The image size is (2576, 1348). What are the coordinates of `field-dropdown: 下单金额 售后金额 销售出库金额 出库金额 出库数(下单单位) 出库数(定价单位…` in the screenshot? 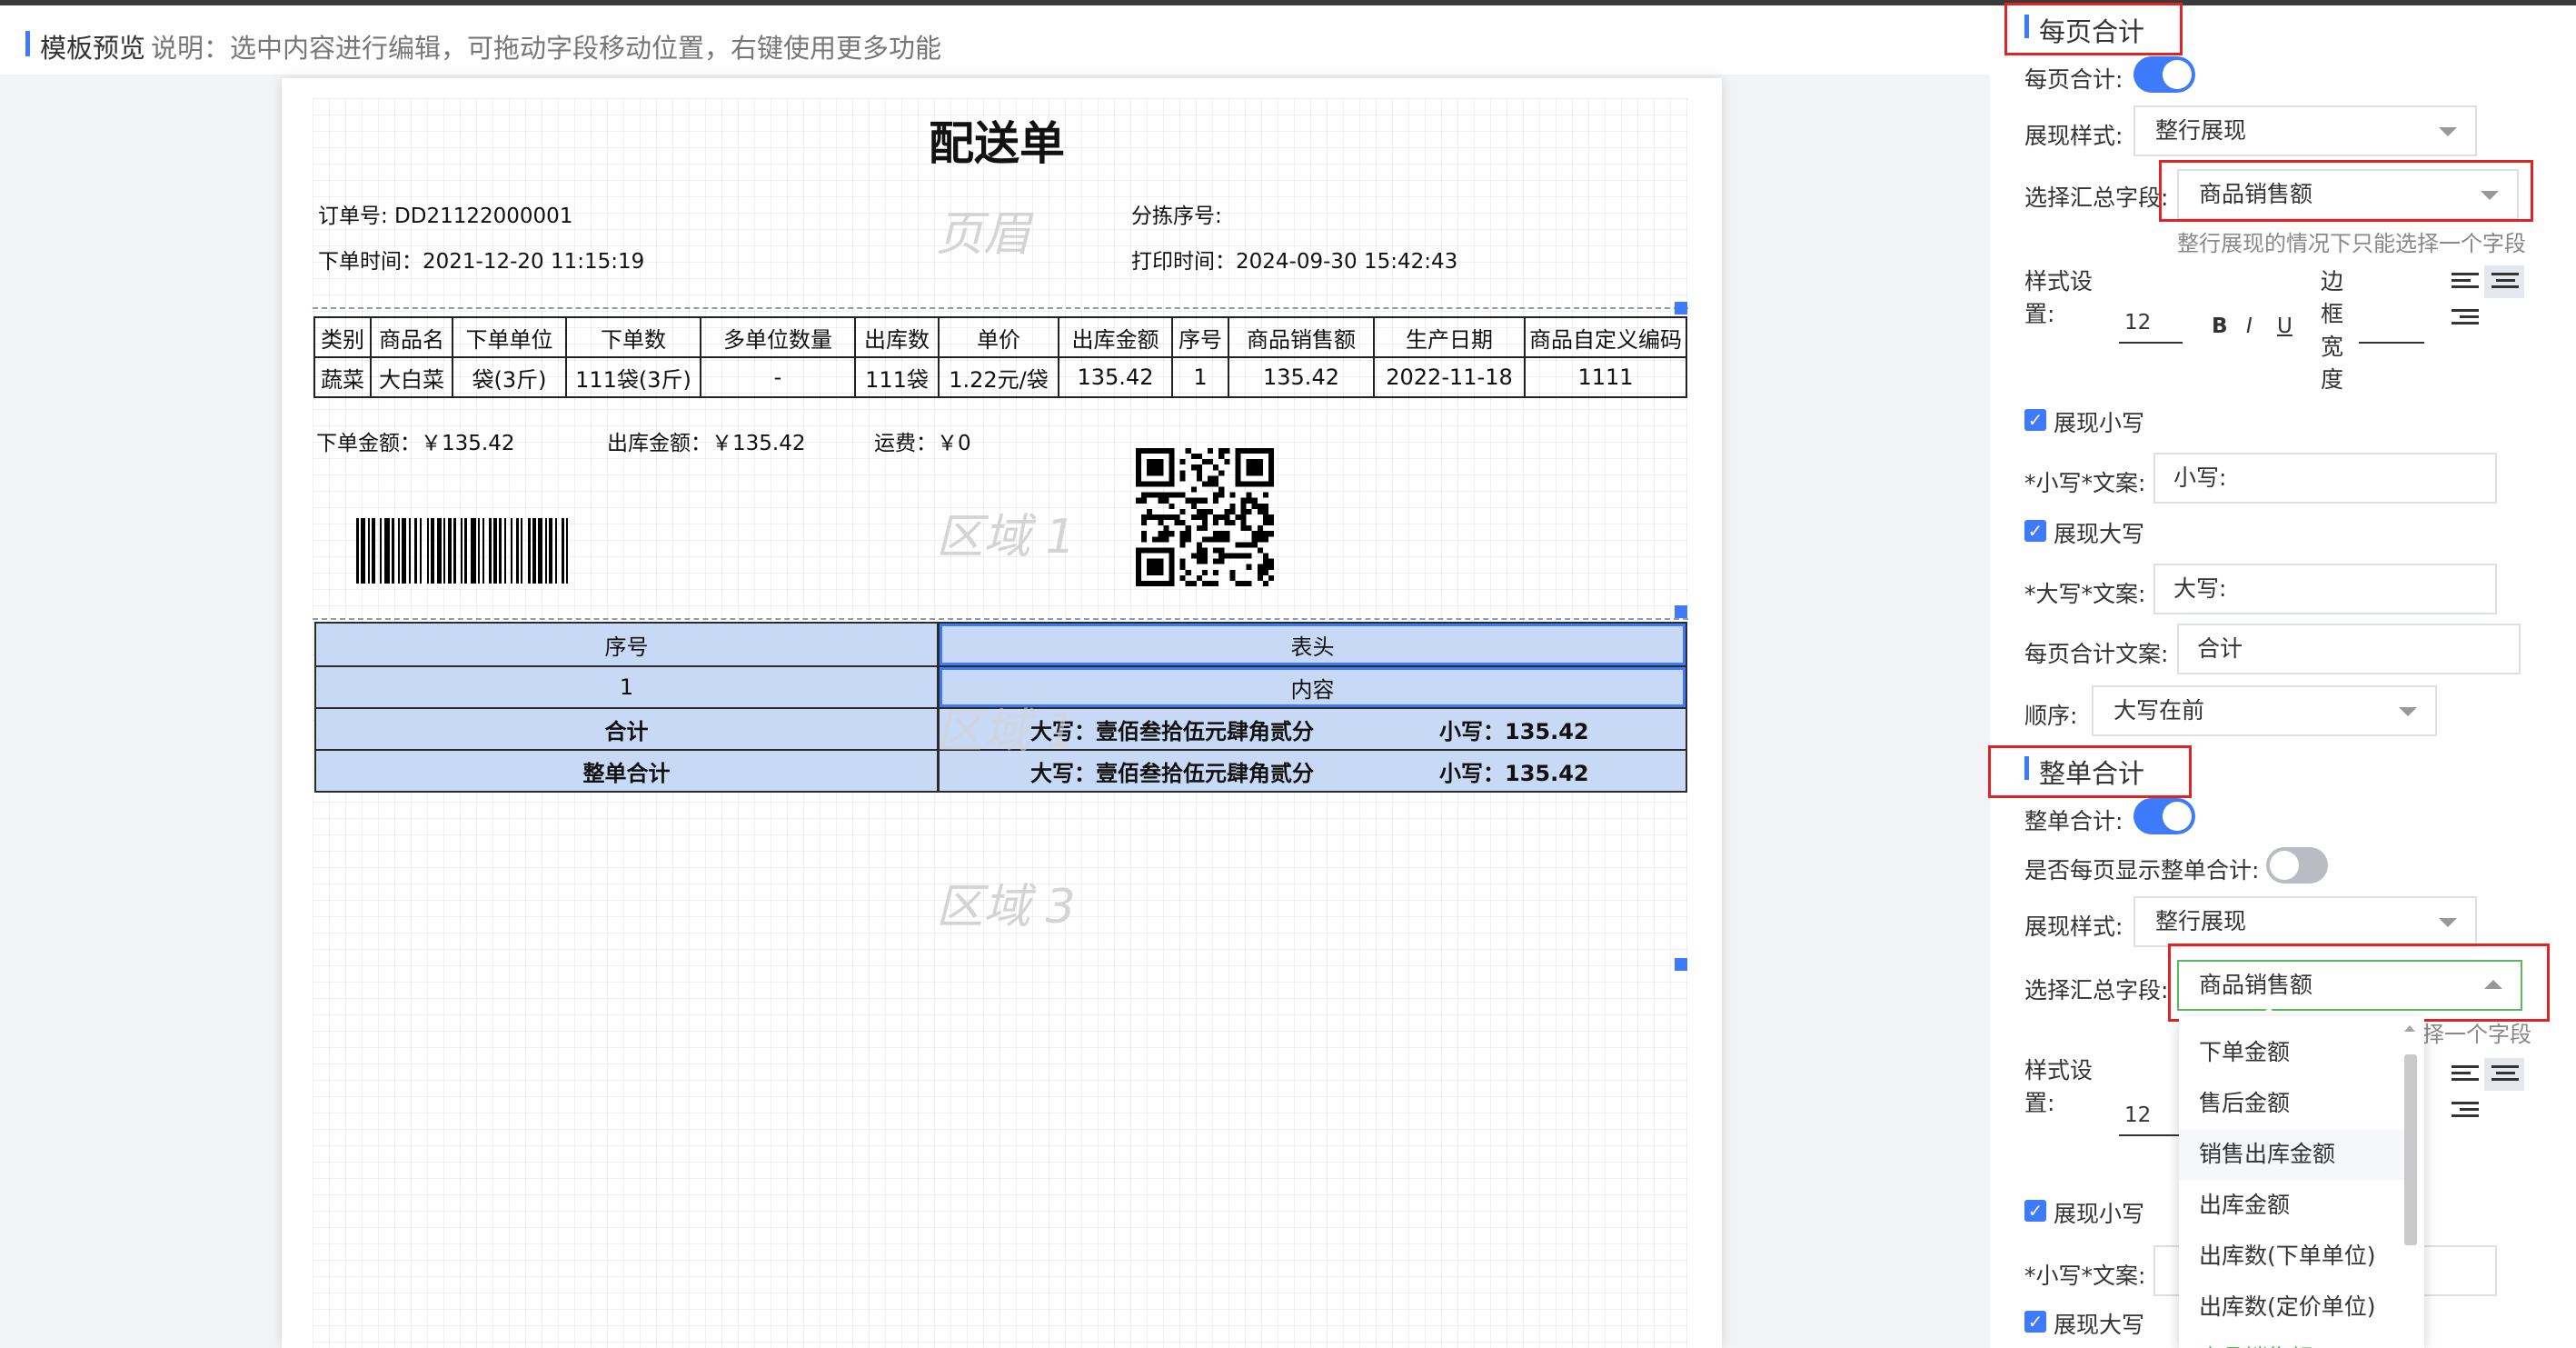 It's located at (2301, 1182).